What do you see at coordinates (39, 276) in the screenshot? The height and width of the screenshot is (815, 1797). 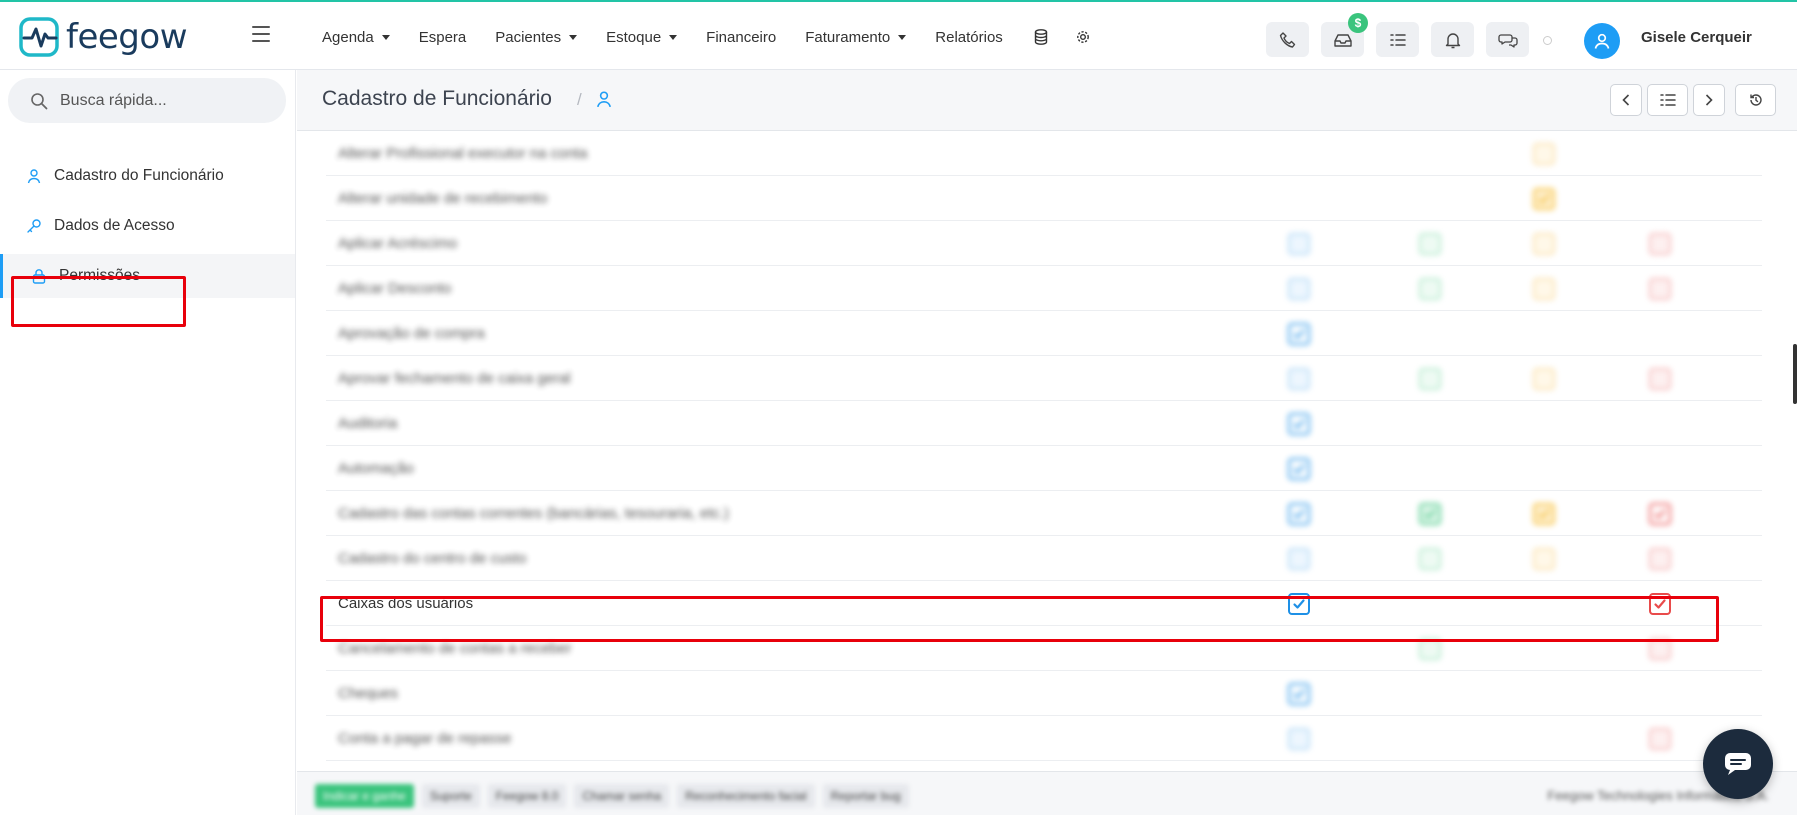 I see `lock-icon` at bounding box center [39, 276].